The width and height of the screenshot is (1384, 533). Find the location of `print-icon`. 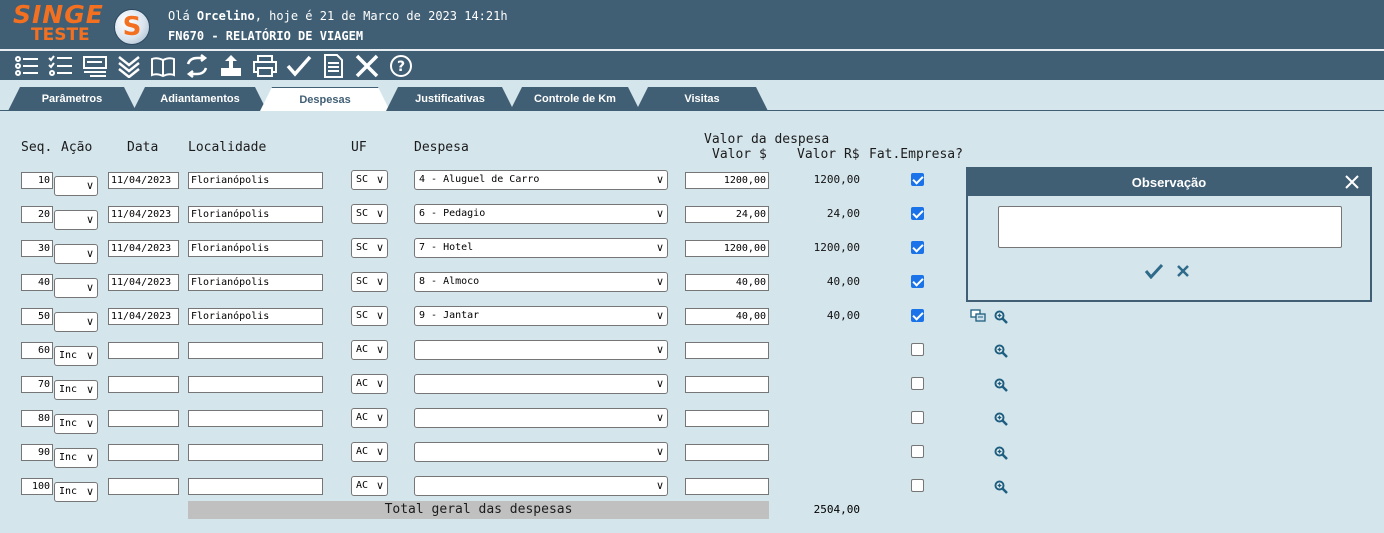

print-icon is located at coordinates (265, 66).